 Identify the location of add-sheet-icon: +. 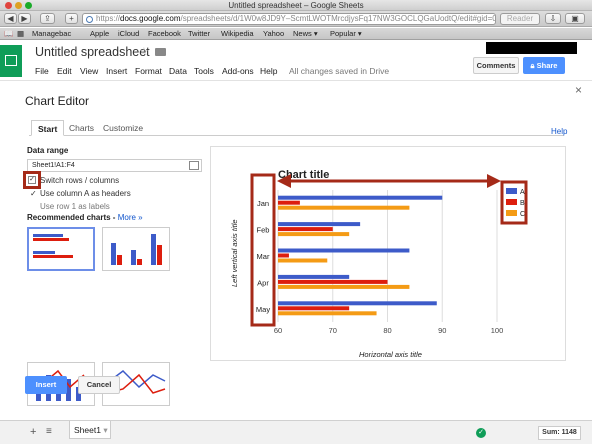
(33, 432).